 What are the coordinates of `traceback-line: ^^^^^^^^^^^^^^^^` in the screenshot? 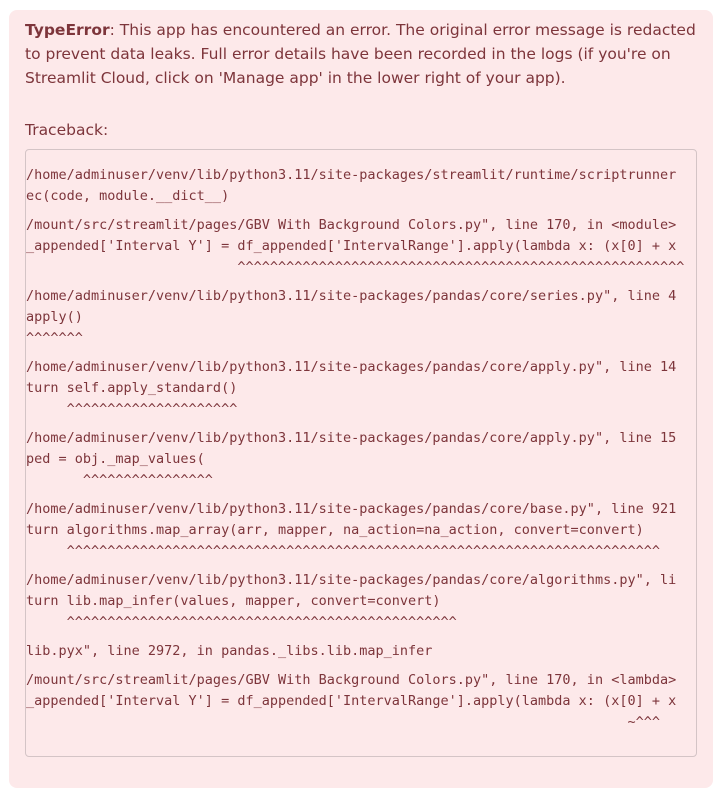 It's located at (119, 480).